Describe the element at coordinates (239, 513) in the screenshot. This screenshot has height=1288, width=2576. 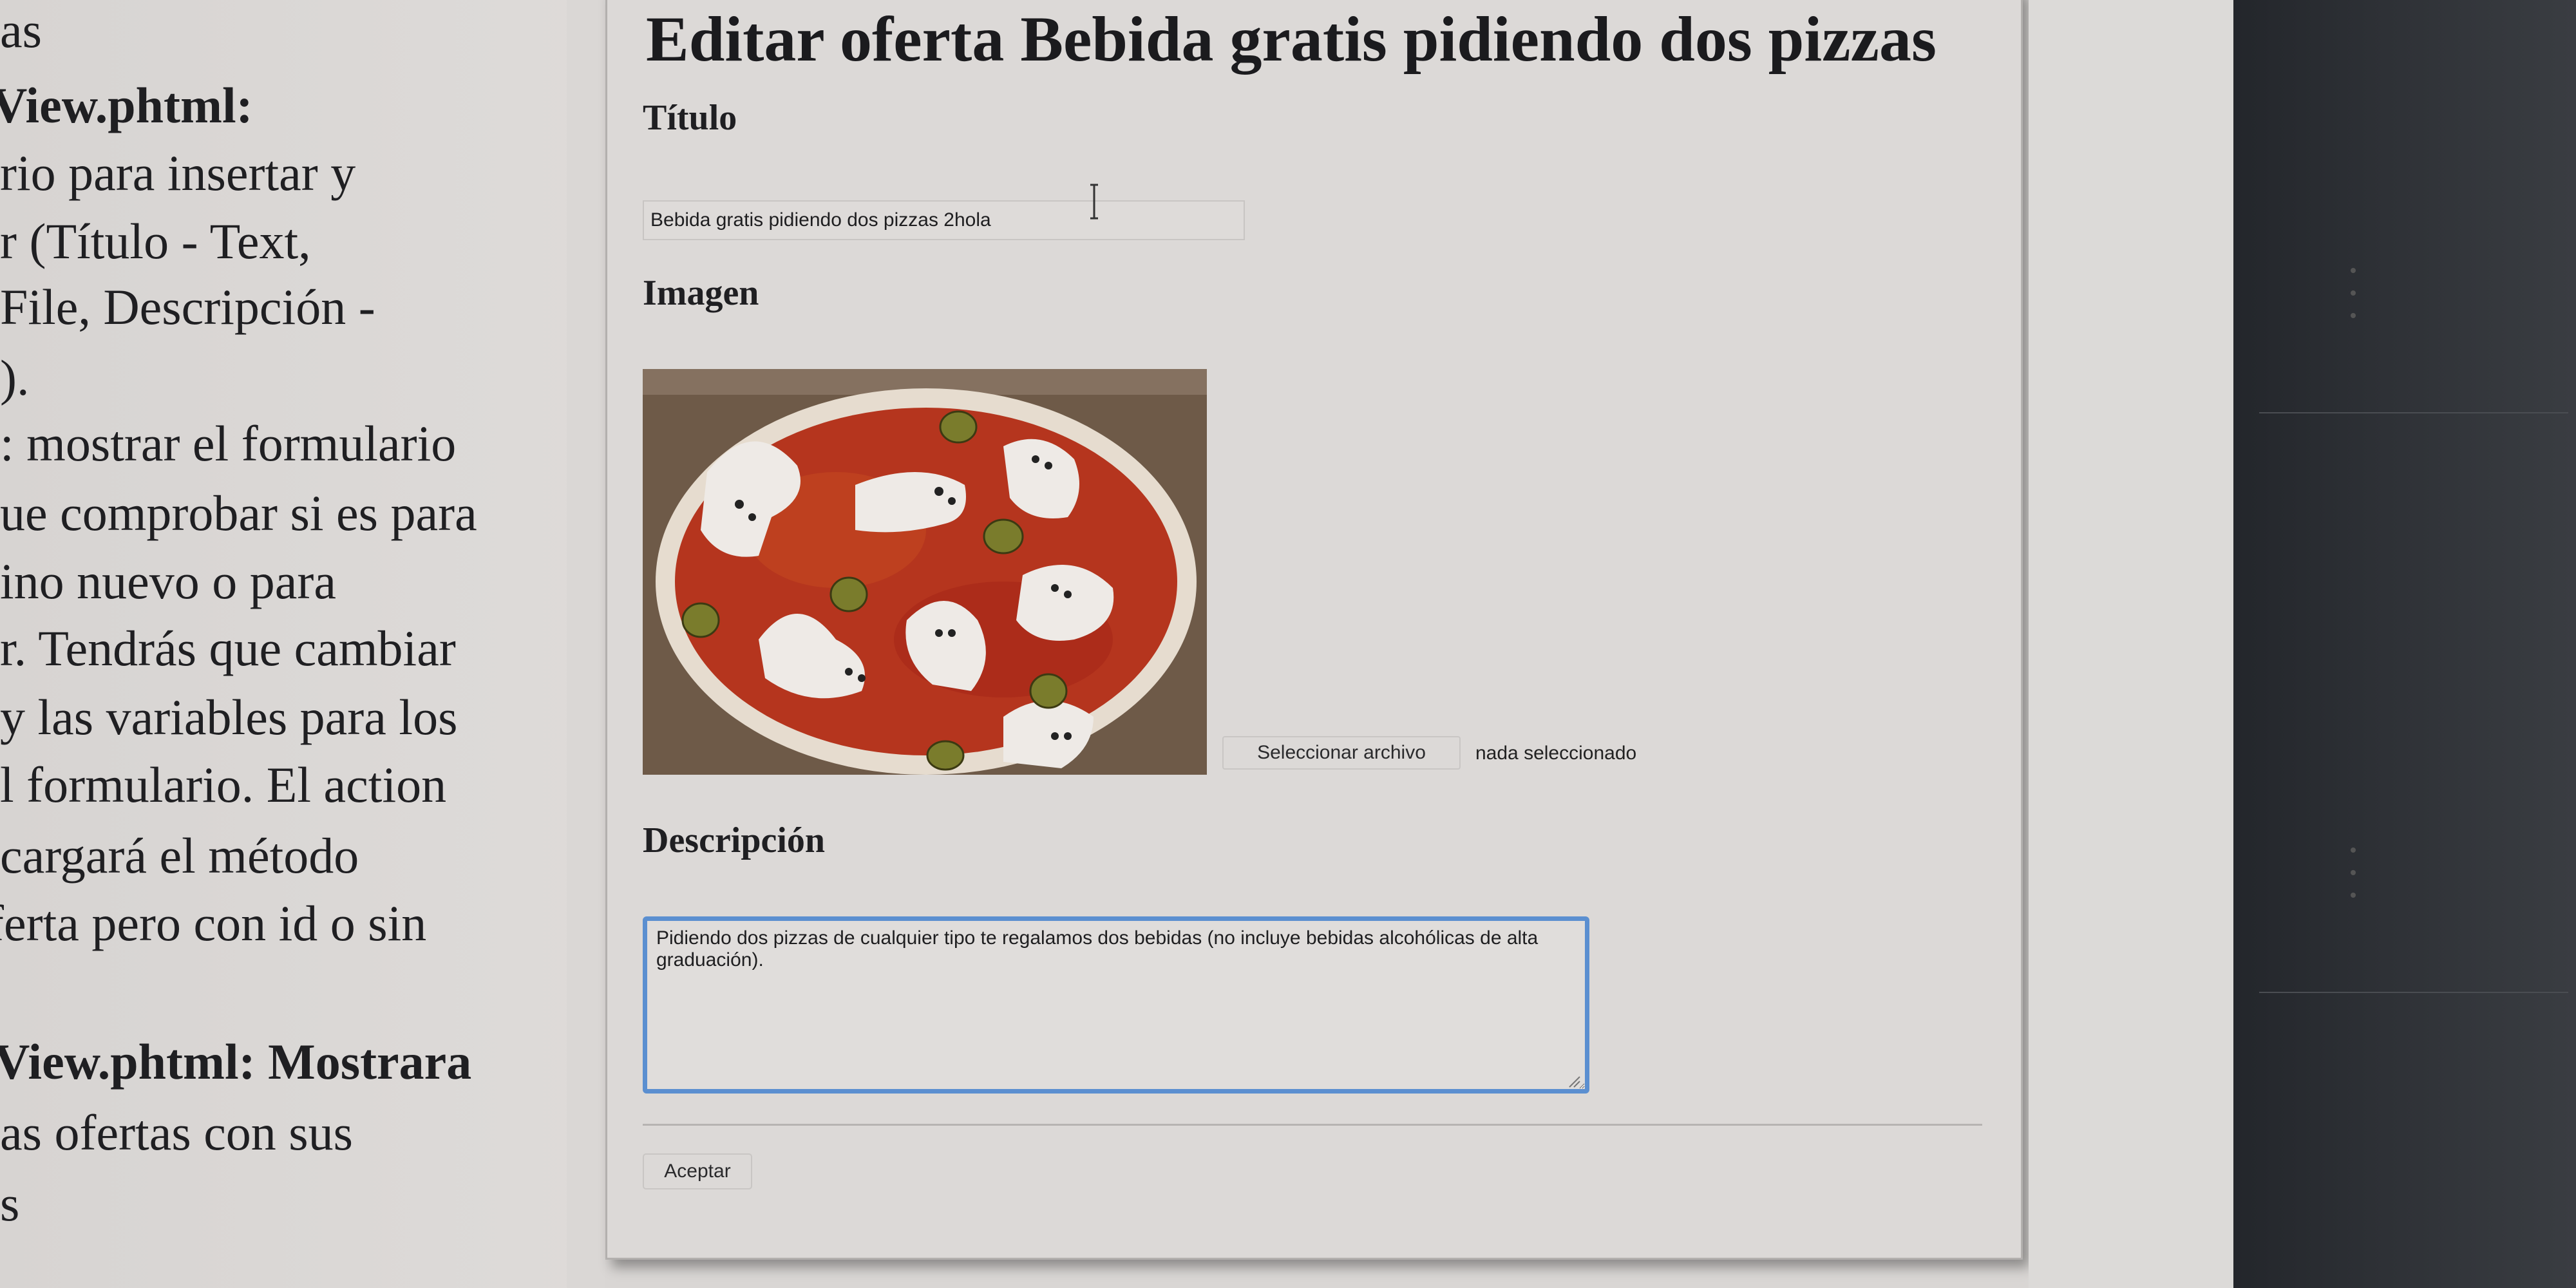
I see `doc-line: ue comprobar si es para` at that location.